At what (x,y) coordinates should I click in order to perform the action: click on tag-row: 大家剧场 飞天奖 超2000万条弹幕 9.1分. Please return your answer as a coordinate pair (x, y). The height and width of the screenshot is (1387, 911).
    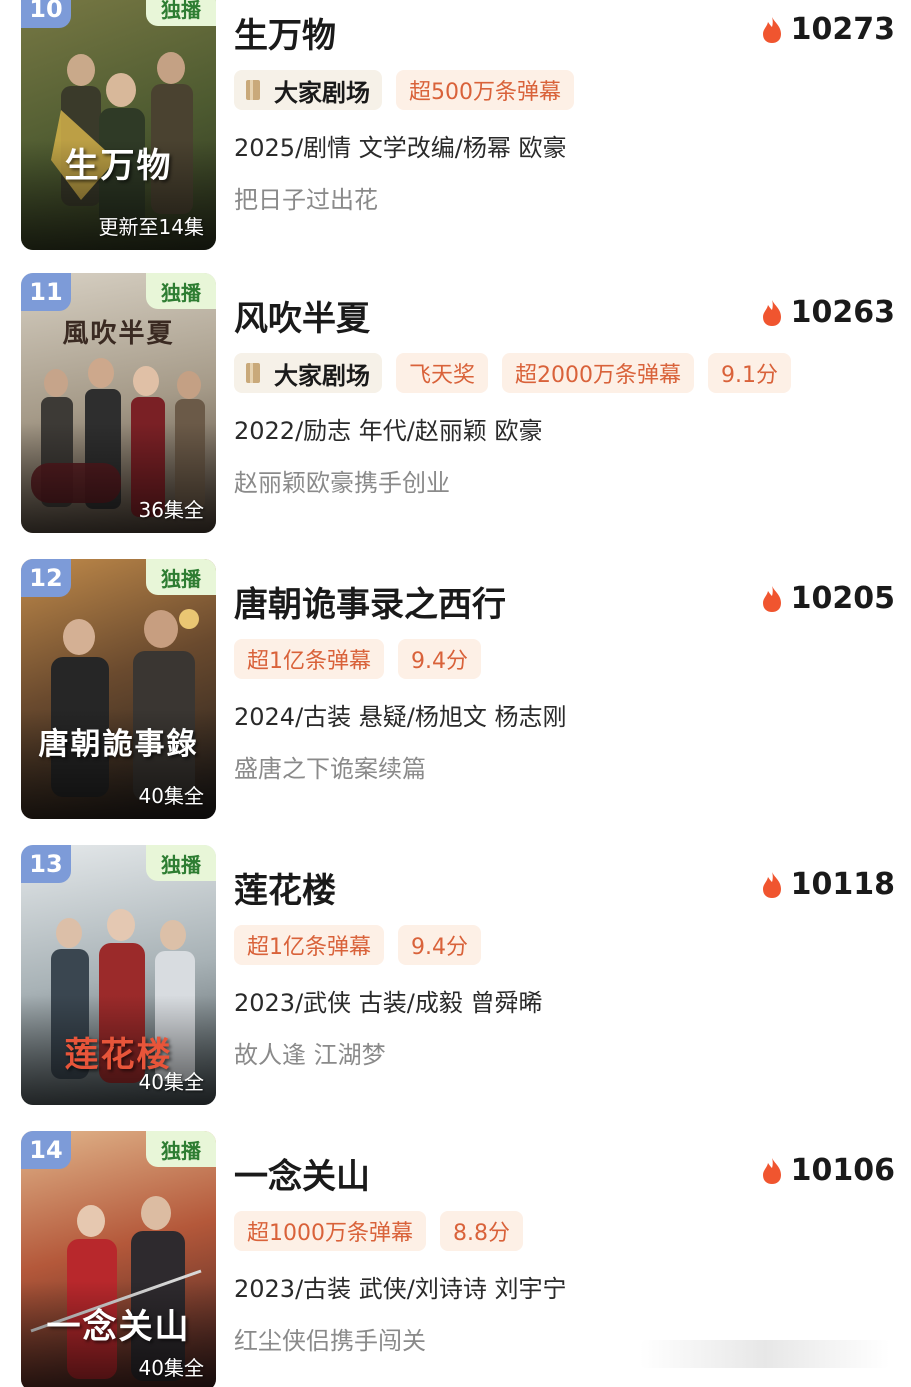
    Looking at the image, I should click on (513, 373).